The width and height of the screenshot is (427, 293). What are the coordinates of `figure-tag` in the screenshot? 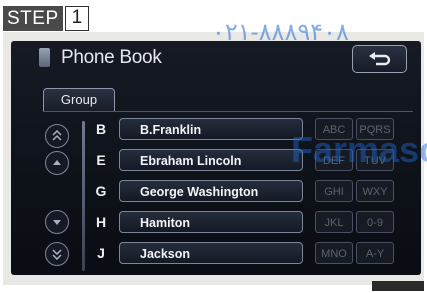 It's located at (398, 286).